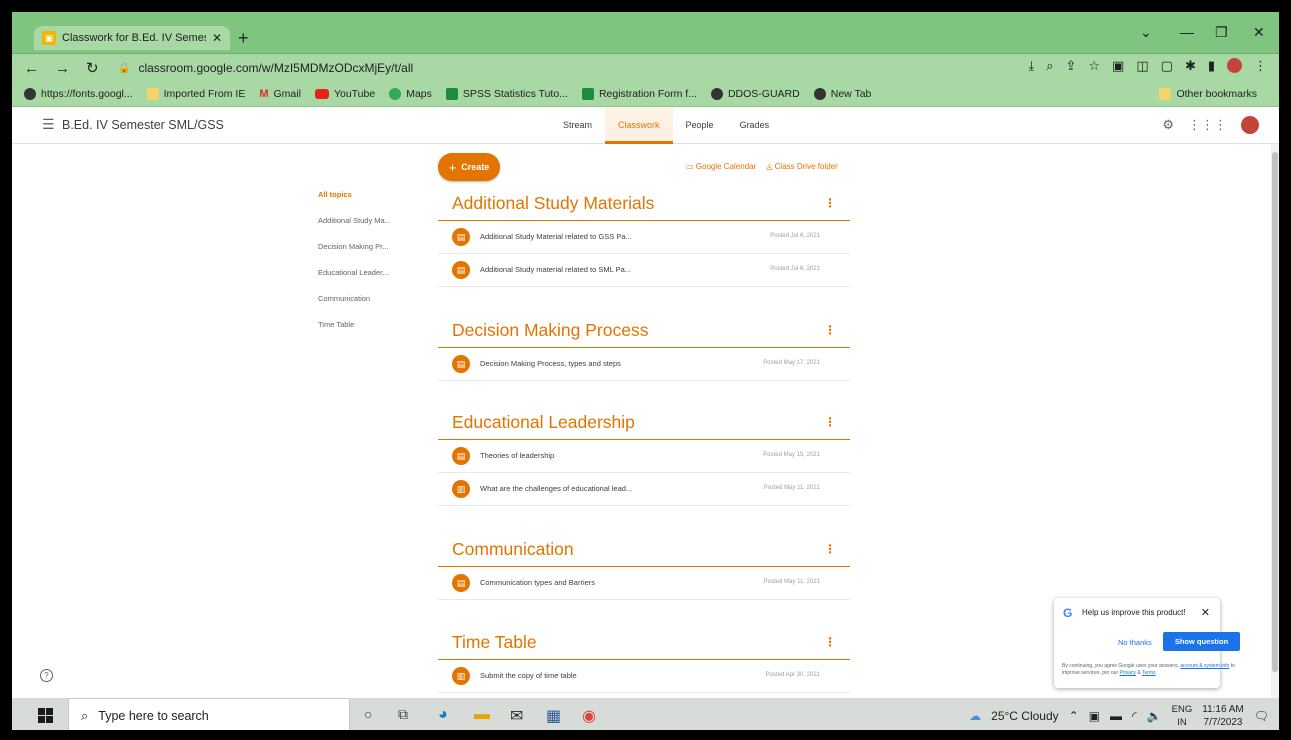 This screenshot has width=1291, height=740. I want to click on section-title: Decision Making Process, so click(550, 330).